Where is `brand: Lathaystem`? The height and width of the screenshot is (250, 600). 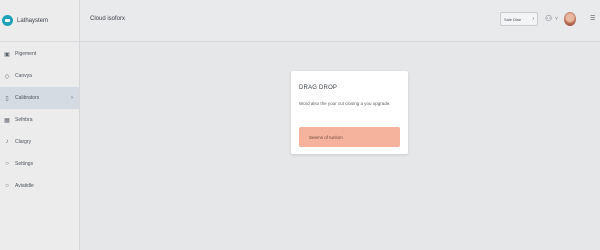
brand: Lathaystem is located at coordinates (39, 21).